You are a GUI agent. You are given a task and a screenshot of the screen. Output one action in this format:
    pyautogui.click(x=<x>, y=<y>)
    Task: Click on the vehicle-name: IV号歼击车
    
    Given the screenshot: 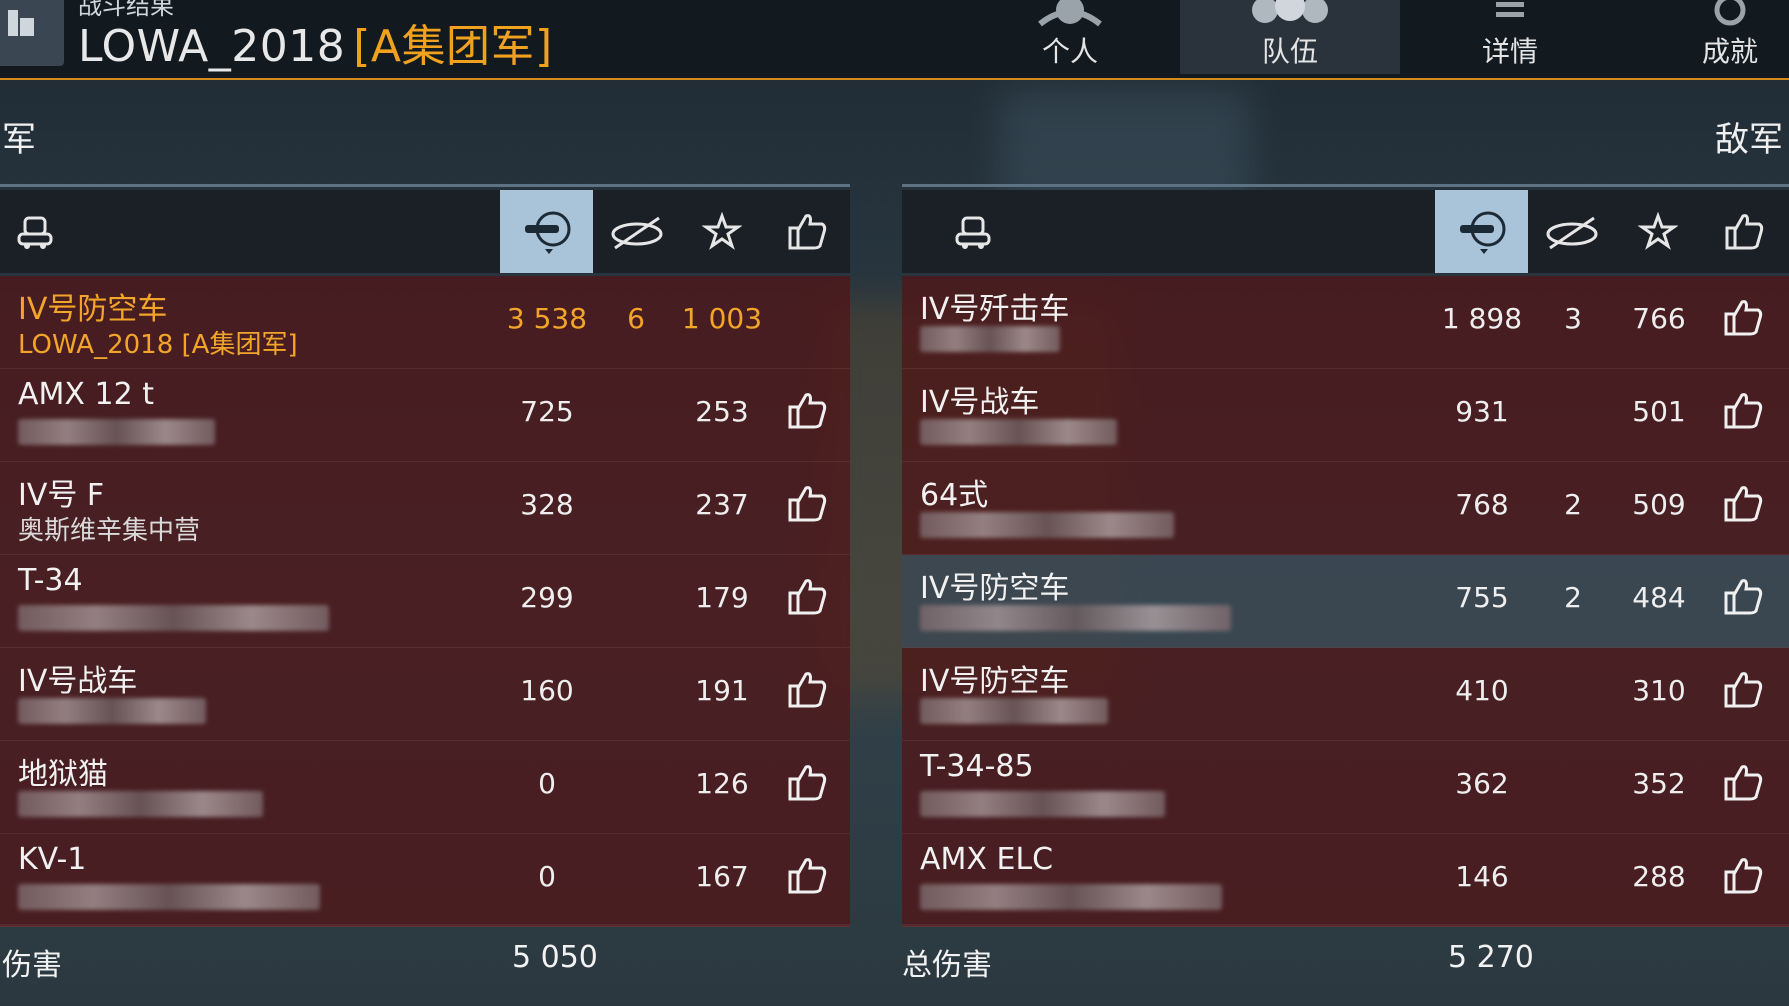 What is the action you would take?
    pyautogui.click(x=995, y=309)
    